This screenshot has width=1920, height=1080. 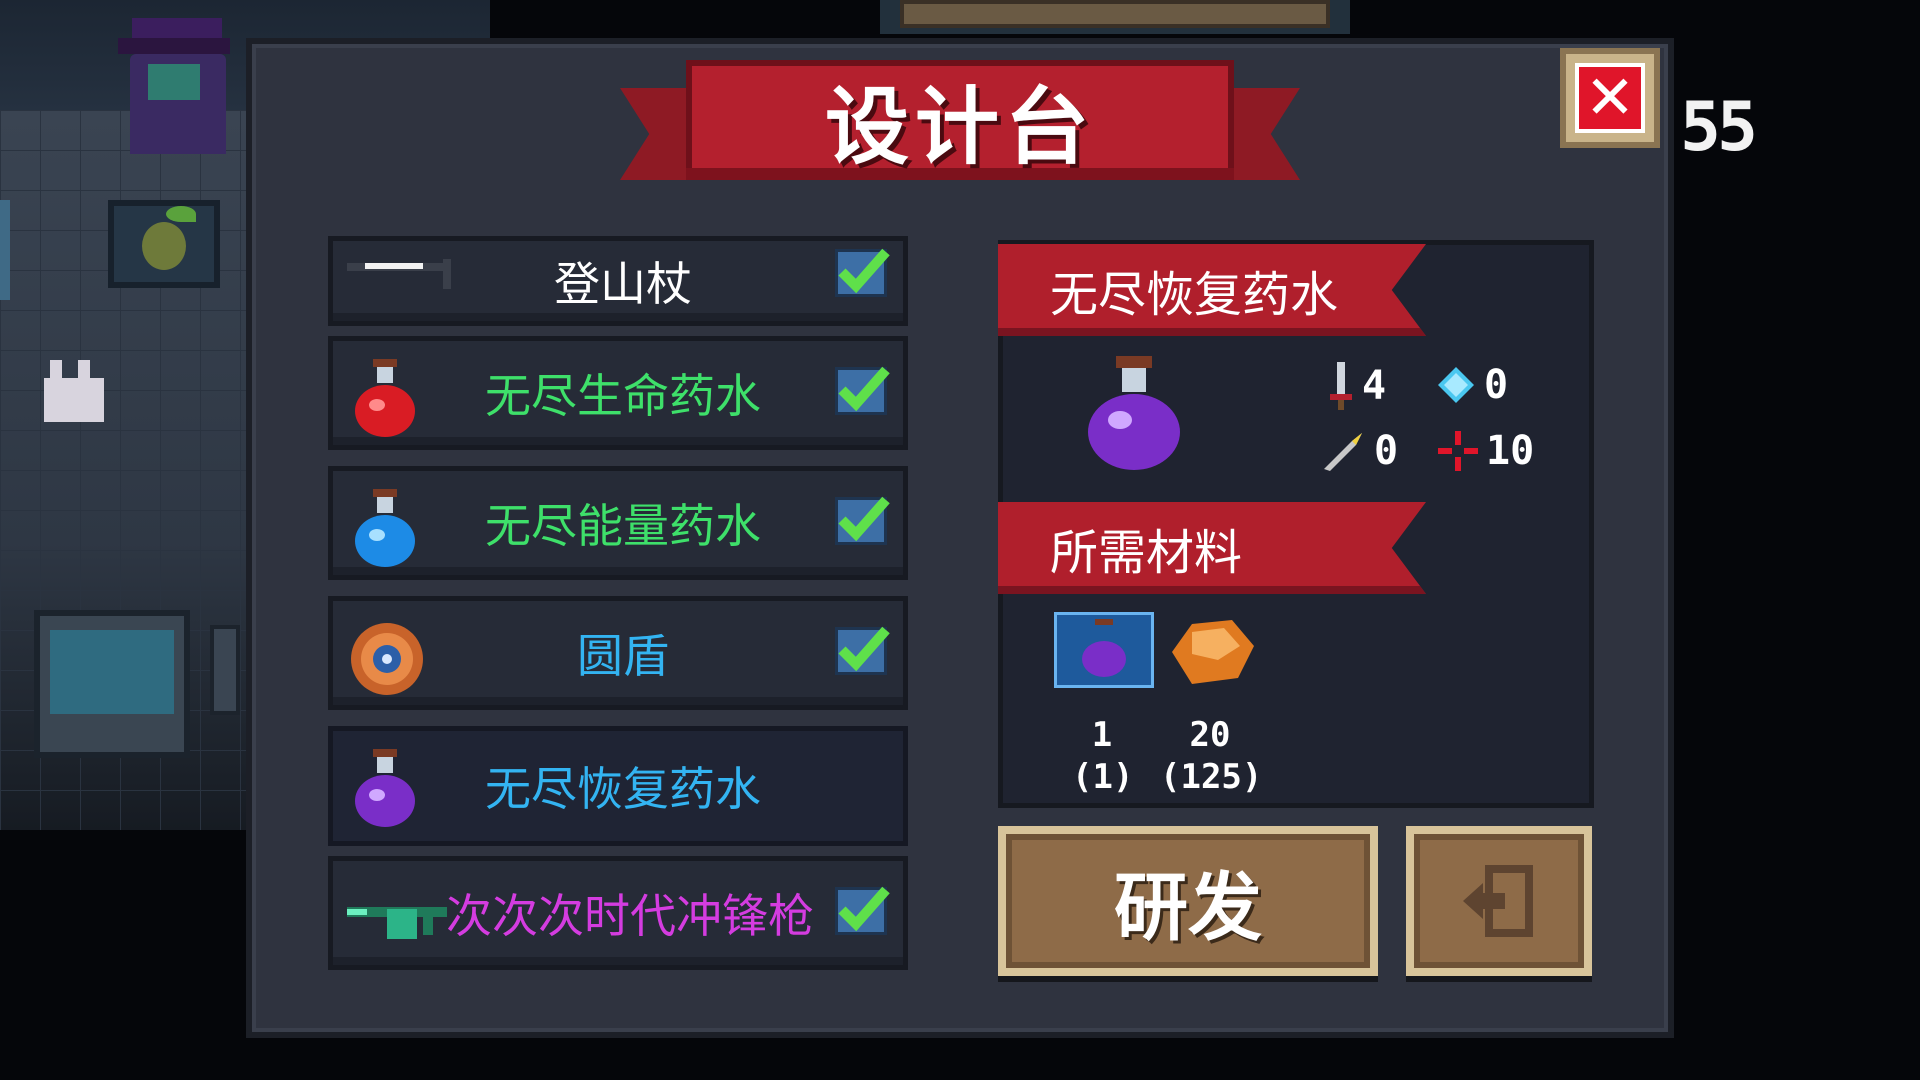 What do you see at coordinates (1719, 127) in the screenshot?
I see `hud-counter: 55` at bounding box center [1719, 127].